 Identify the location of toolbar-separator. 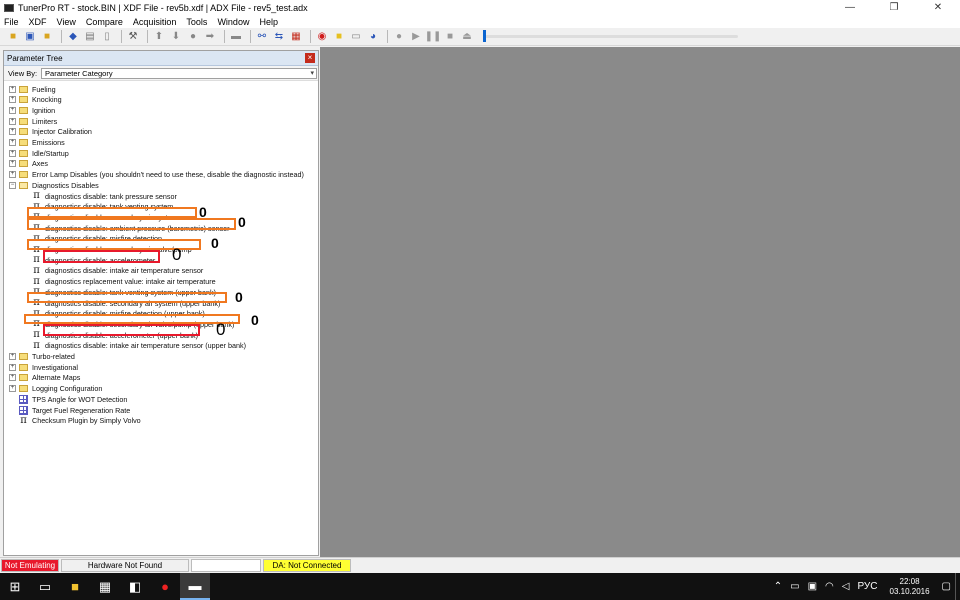
(387, 36).